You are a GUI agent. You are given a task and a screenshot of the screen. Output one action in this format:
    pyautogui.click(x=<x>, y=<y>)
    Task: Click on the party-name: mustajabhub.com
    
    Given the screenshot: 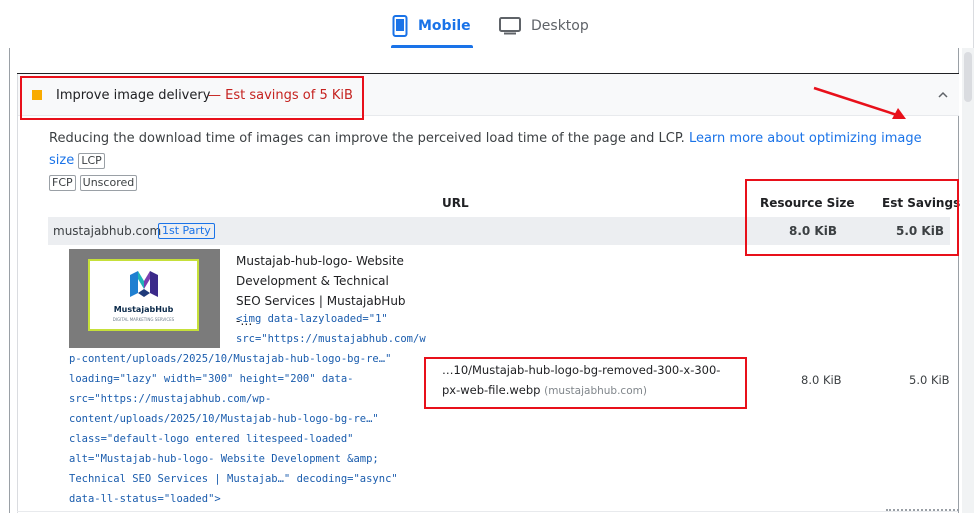 What is the action you would take?
    pyautogui.click(x=107, y=231)
    